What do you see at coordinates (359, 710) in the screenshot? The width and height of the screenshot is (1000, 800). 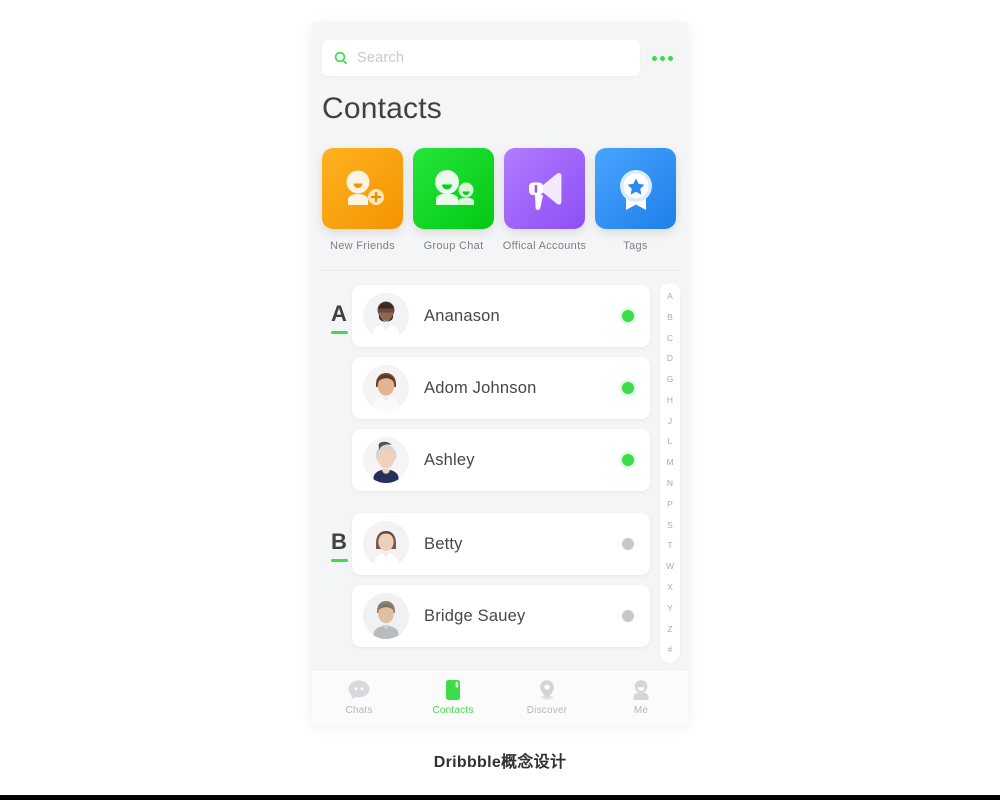 I see `tab-label: Chats` at bounding box center [359, 710].